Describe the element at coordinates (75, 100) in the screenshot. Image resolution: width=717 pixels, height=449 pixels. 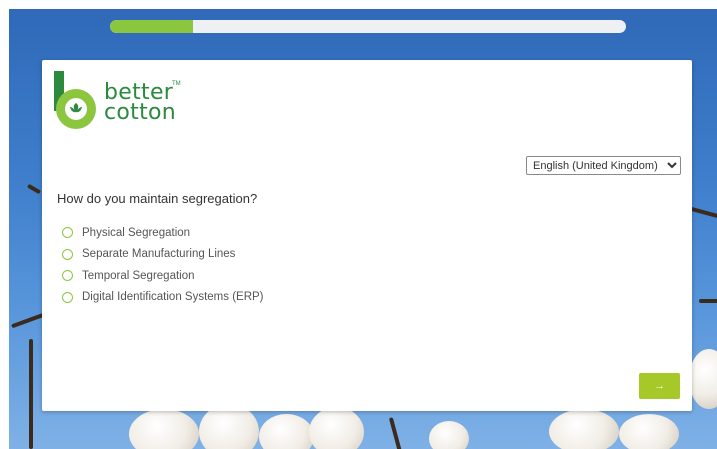
I see `logo-b-mark-icon` at that location.